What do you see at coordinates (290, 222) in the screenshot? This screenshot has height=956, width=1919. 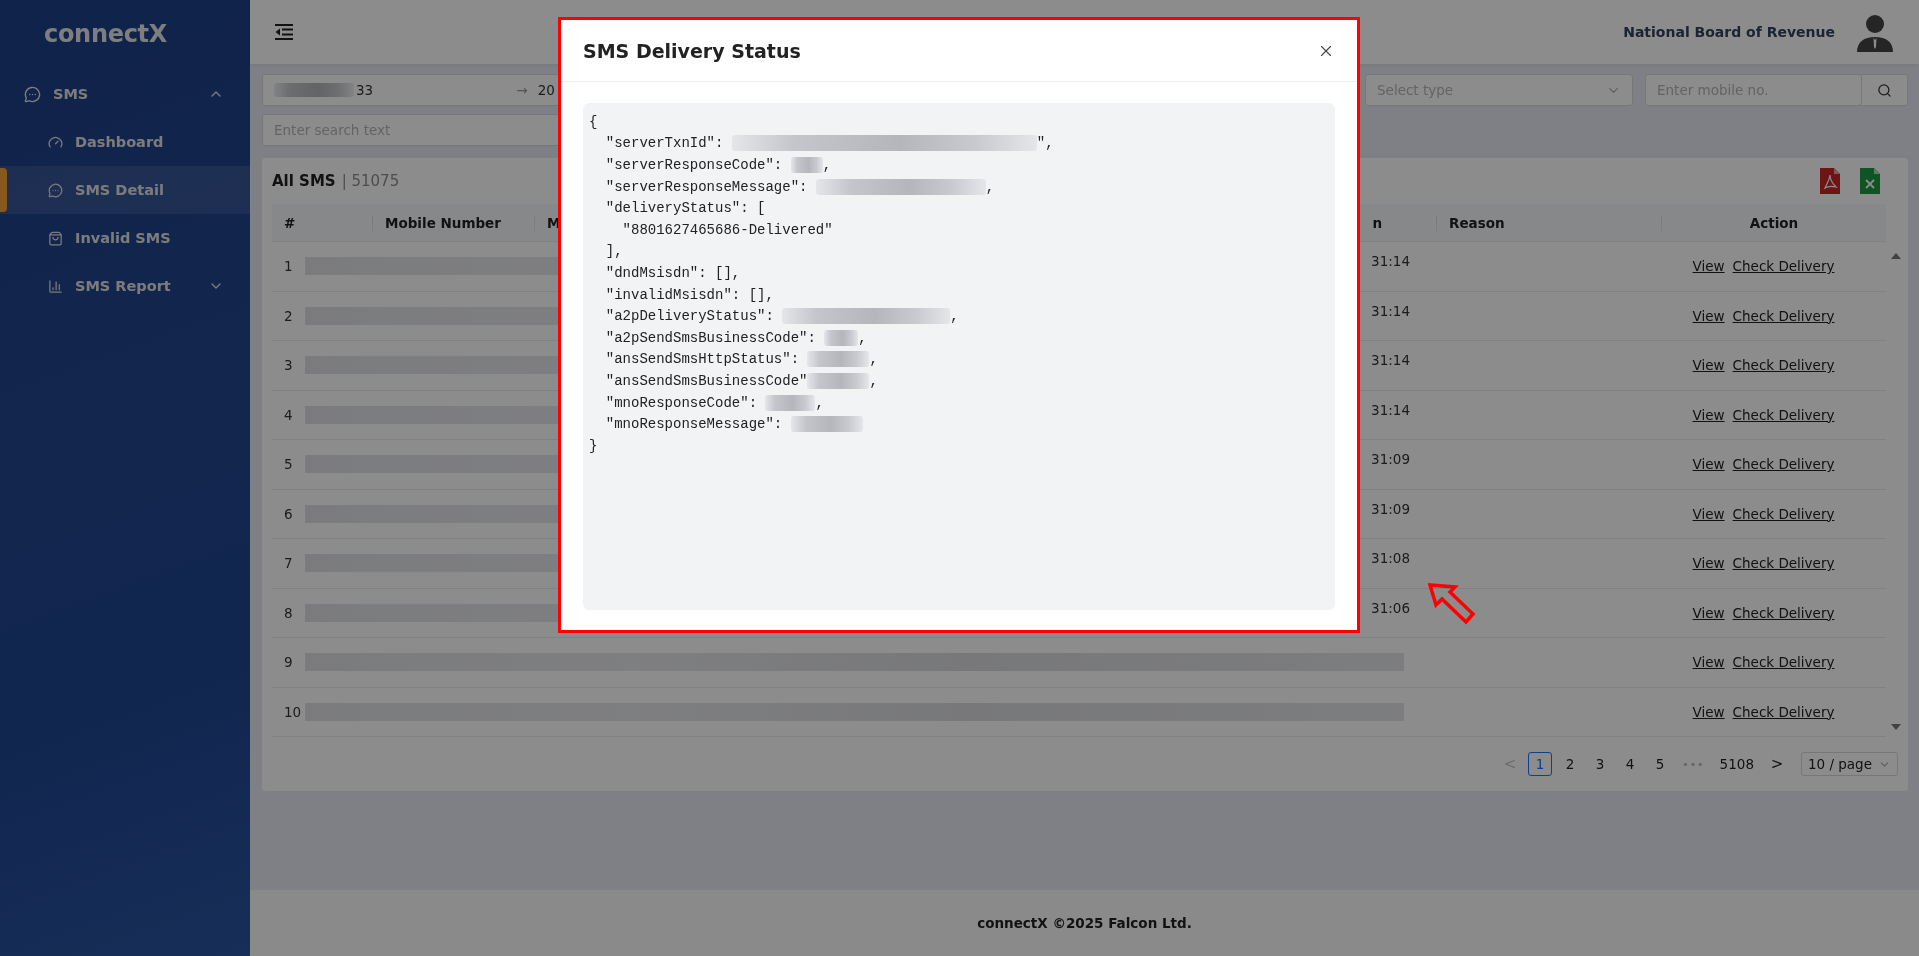 I see `column-header: #` at bounding box center [290, 222].